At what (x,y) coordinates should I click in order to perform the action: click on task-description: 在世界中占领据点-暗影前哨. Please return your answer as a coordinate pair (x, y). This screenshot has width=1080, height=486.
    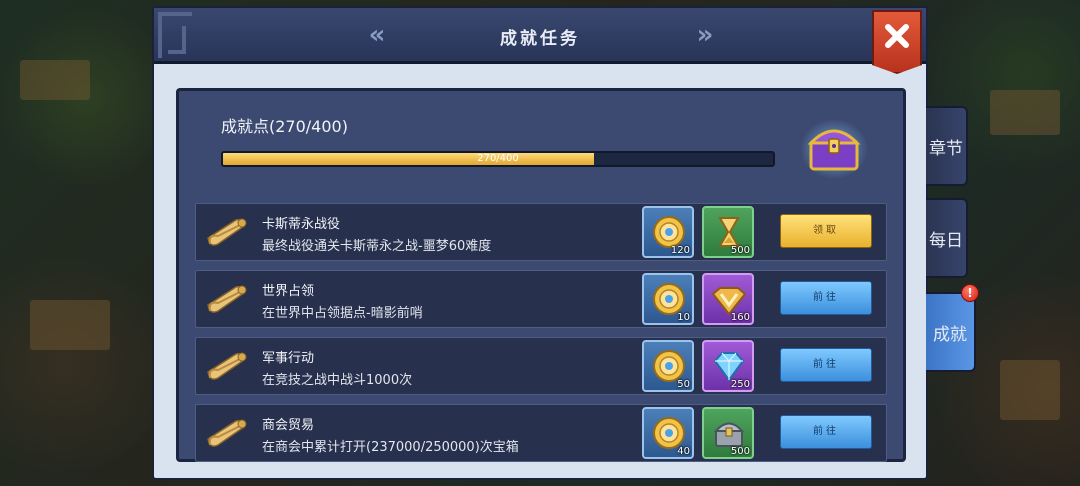
    Looking at the image, I should click on (342, 313).